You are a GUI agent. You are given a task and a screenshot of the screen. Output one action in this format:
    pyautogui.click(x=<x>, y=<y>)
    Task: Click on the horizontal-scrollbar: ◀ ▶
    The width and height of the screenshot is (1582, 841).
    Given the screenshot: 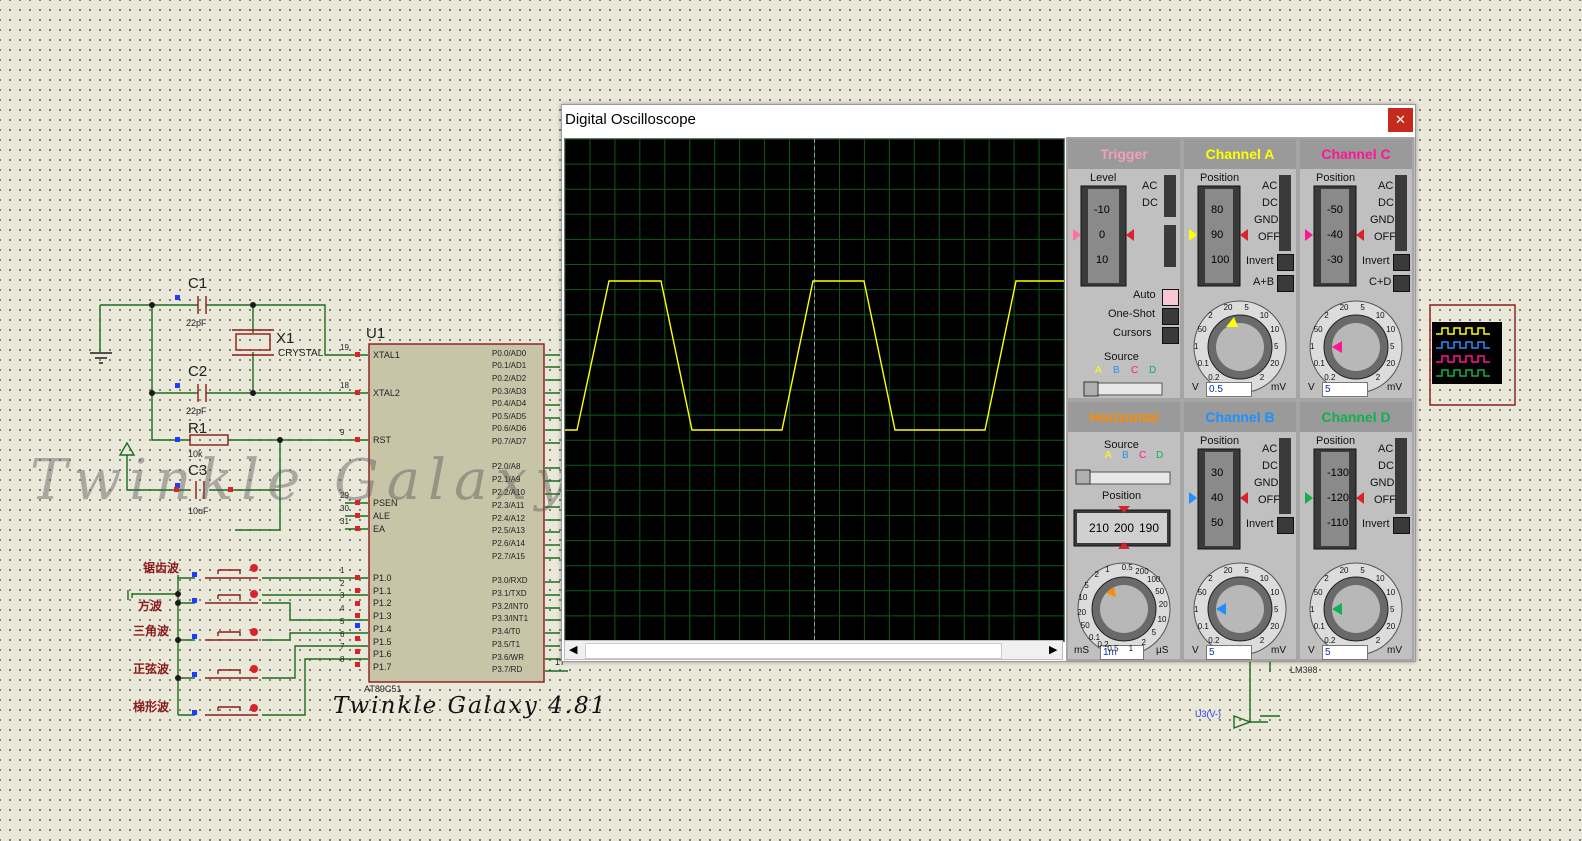 What is the action you would take?
    pyautogui.click(x=813, y=650)
    